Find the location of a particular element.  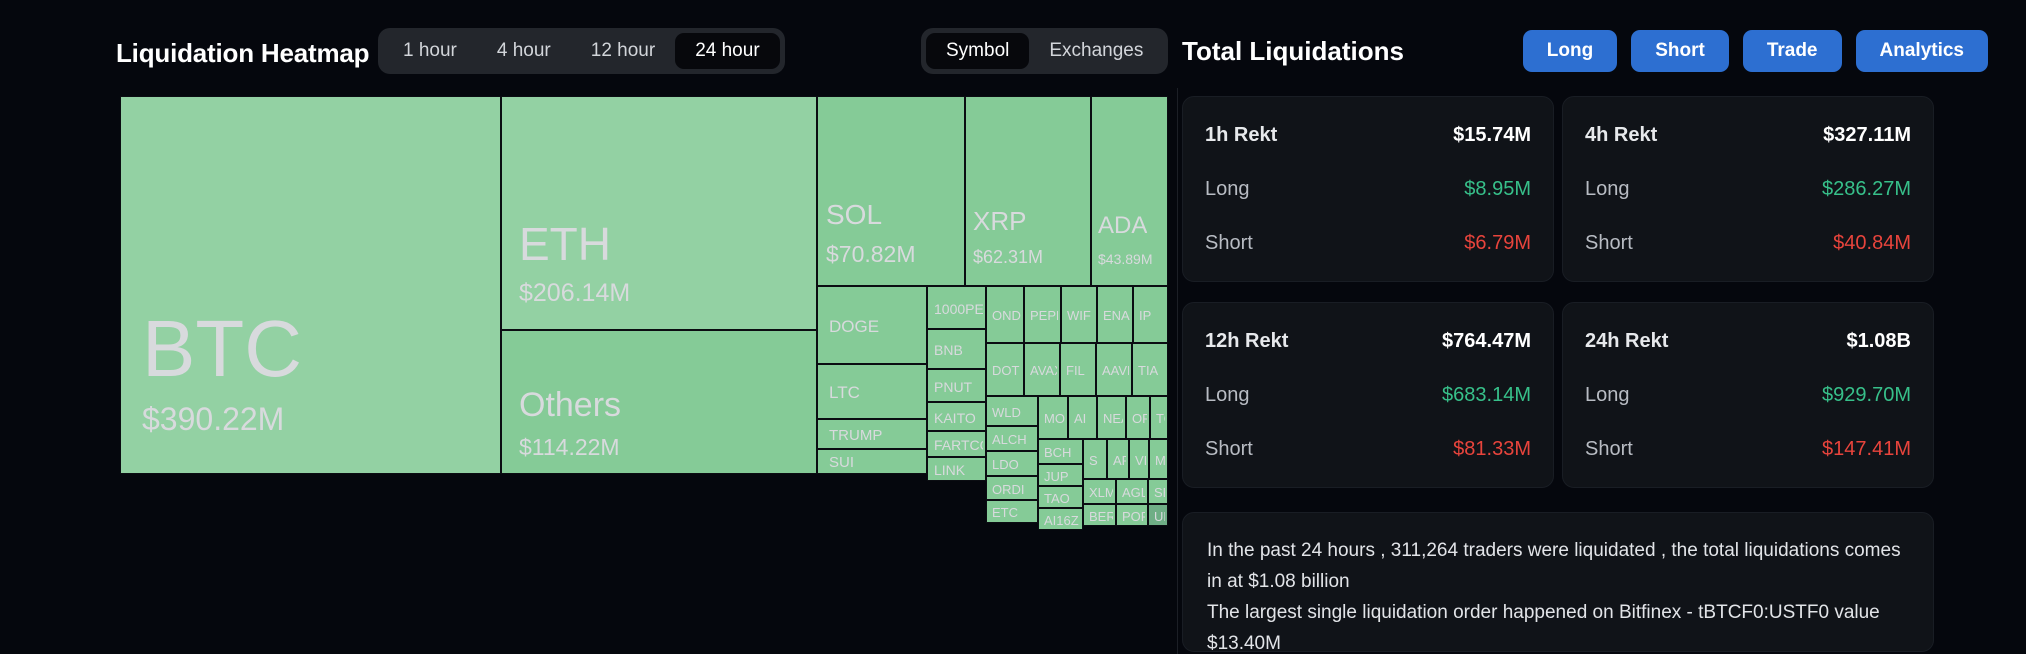

treemap-tile-popcat: POPCAT is located at coordinates (1132, 515).